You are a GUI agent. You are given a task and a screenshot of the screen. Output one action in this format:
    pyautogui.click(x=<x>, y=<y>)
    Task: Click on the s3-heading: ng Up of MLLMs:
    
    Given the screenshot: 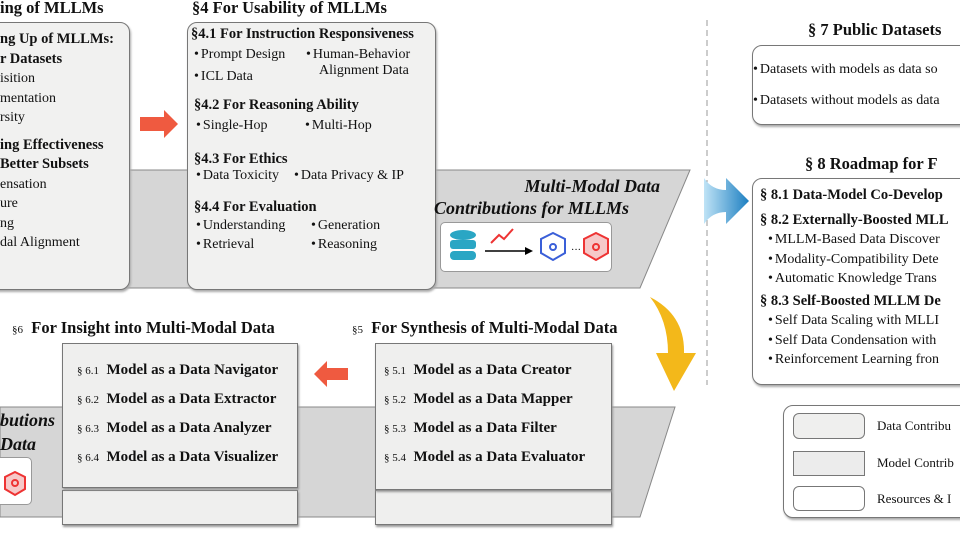 What is the action you would take?
    pyautogui.click(x=57, y=39)
    